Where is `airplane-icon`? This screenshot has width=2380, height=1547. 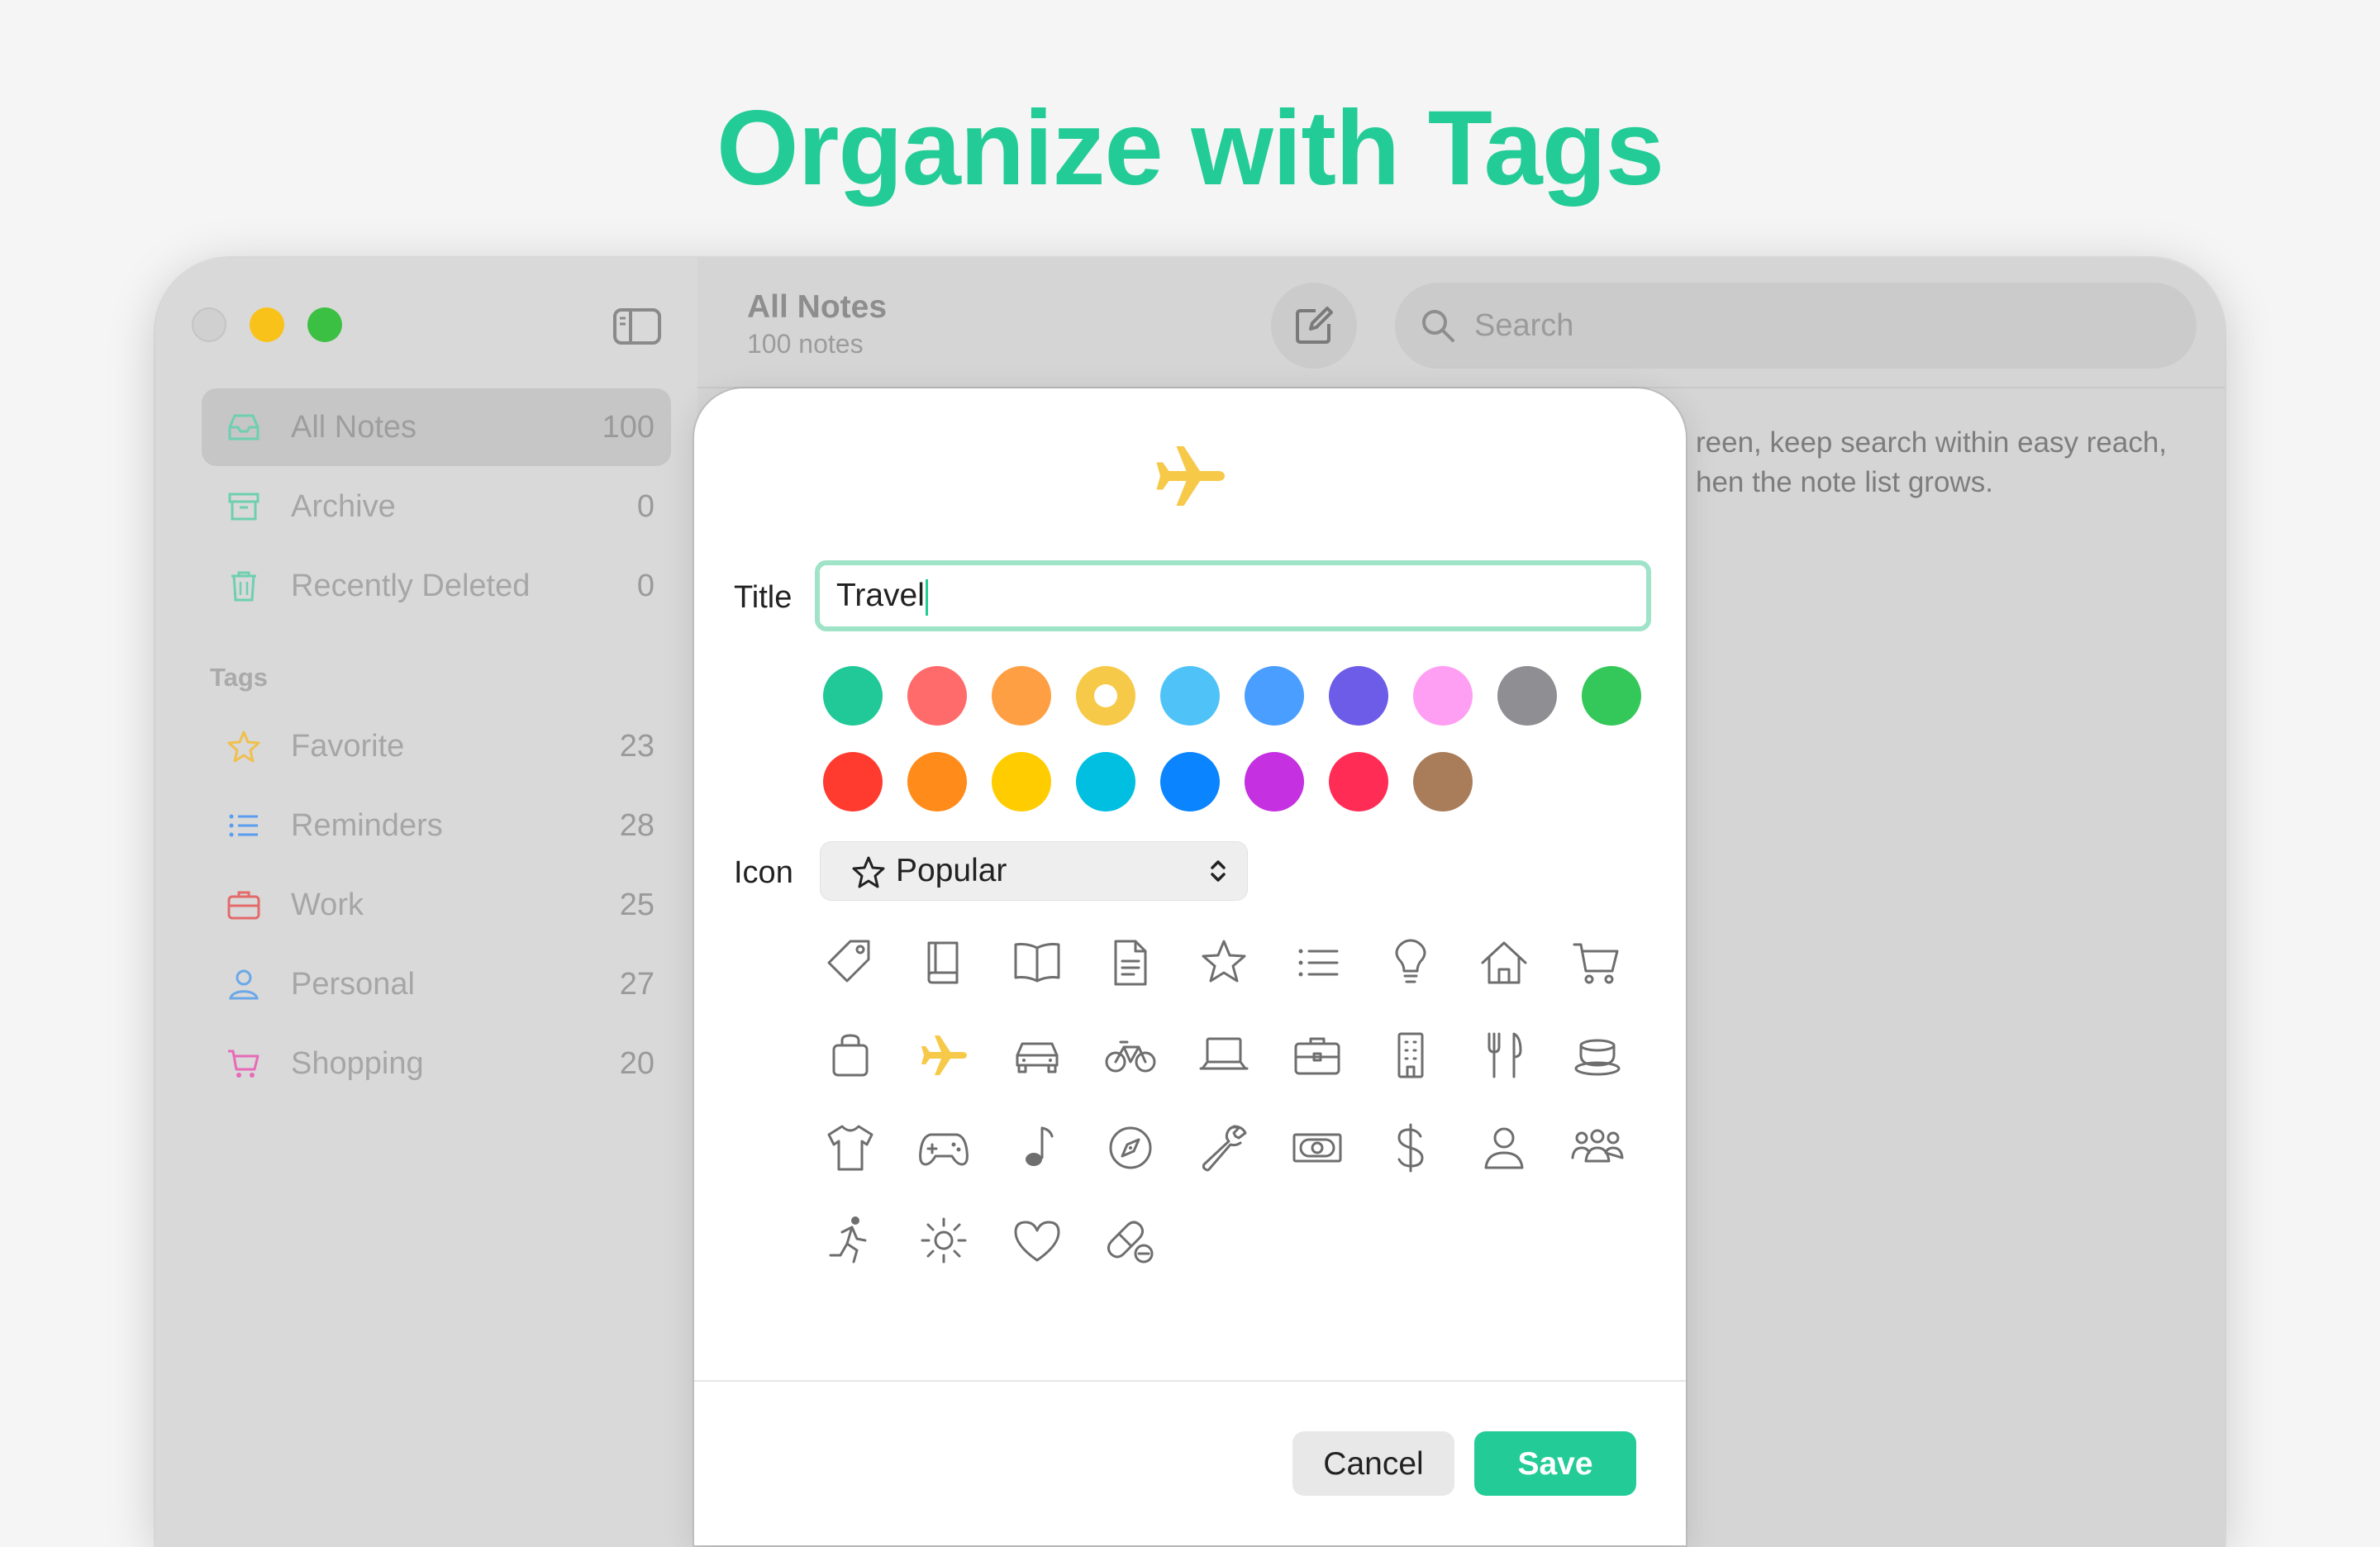
airplane-icon is located at coordinates (944, 1055).